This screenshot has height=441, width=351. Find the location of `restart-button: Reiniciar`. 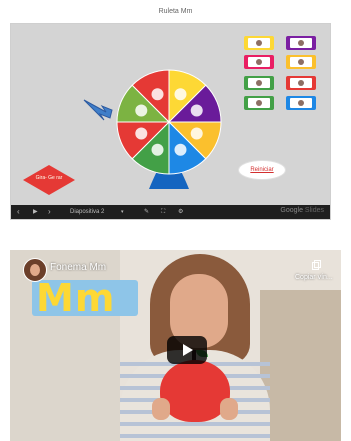

restart-button: Reiniciar is located at coordinates (262, 170).